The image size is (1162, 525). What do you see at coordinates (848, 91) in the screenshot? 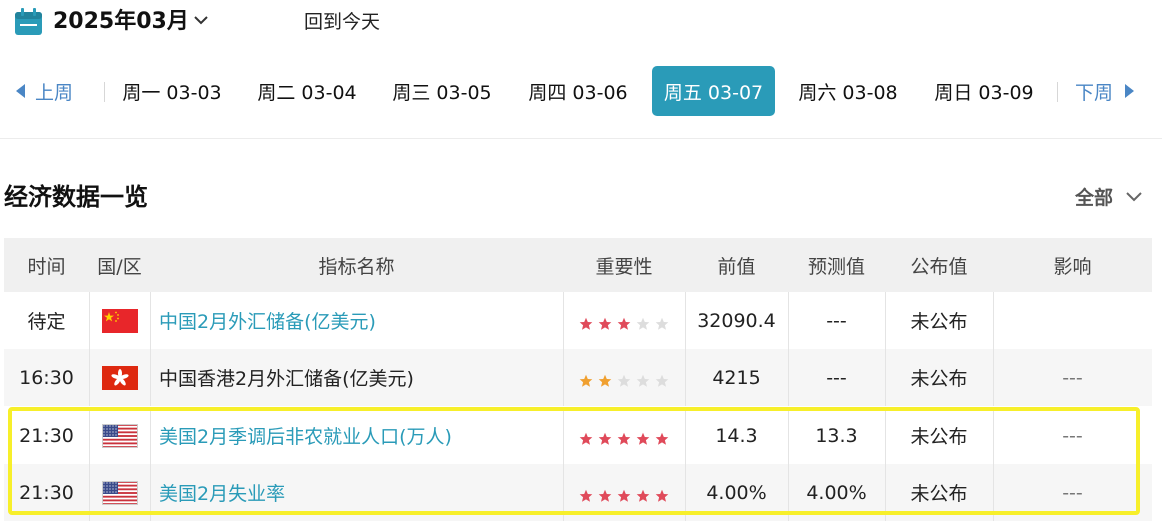
I see `day-tab-sat: 周六 03-08` at bounding box center [848, 91].